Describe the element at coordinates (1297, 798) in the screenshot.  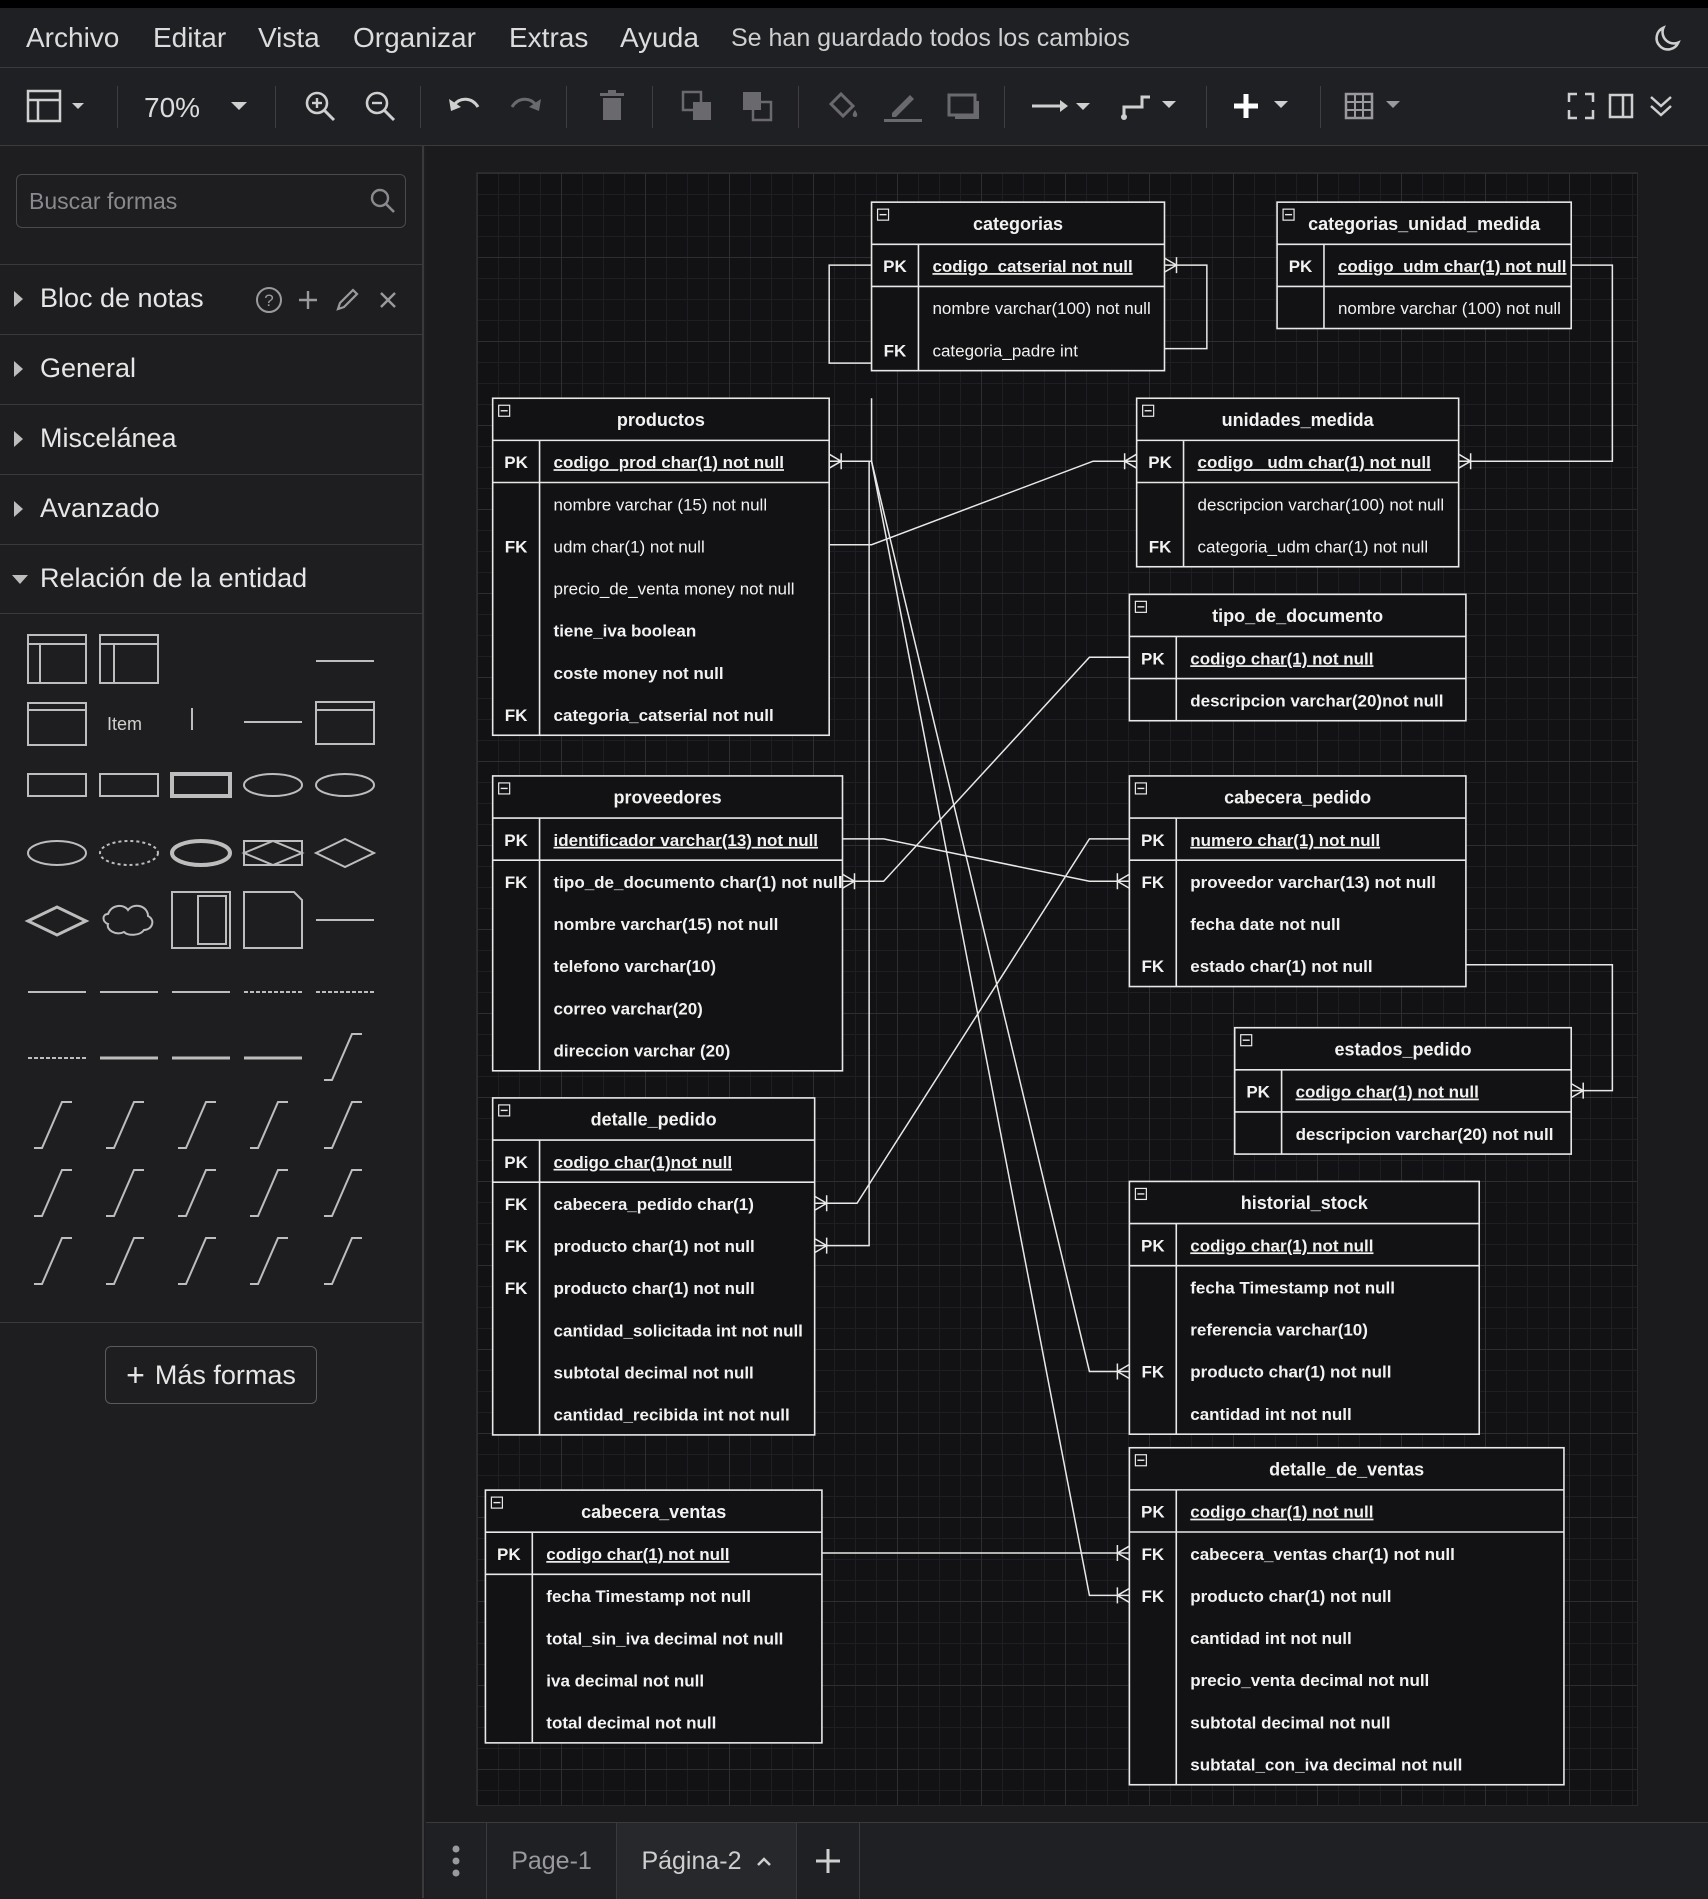
I see `entity-title: cabecera_pedido` at that location.